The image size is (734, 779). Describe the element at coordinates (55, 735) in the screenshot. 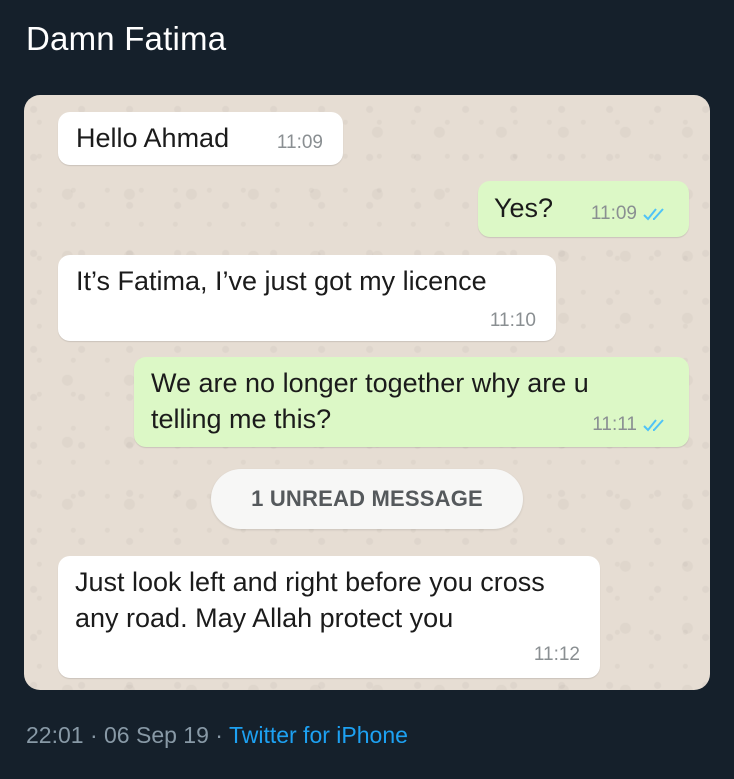

I see `tweet-time: 22:01` at that location.